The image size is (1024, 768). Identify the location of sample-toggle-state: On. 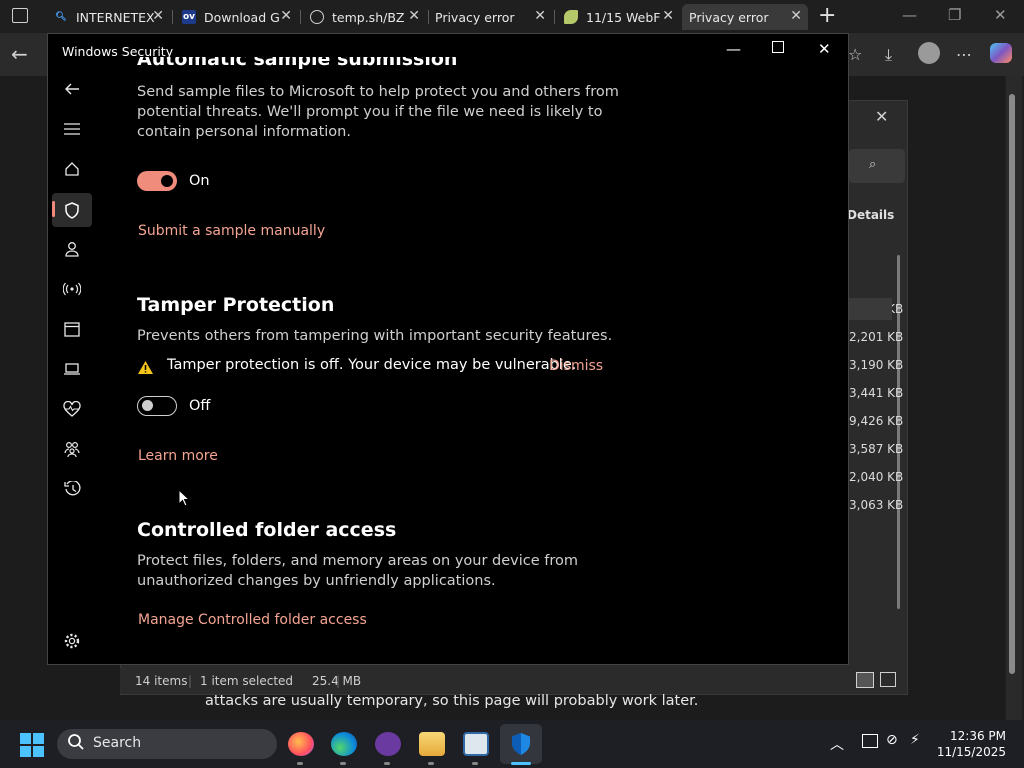
(199, 181).